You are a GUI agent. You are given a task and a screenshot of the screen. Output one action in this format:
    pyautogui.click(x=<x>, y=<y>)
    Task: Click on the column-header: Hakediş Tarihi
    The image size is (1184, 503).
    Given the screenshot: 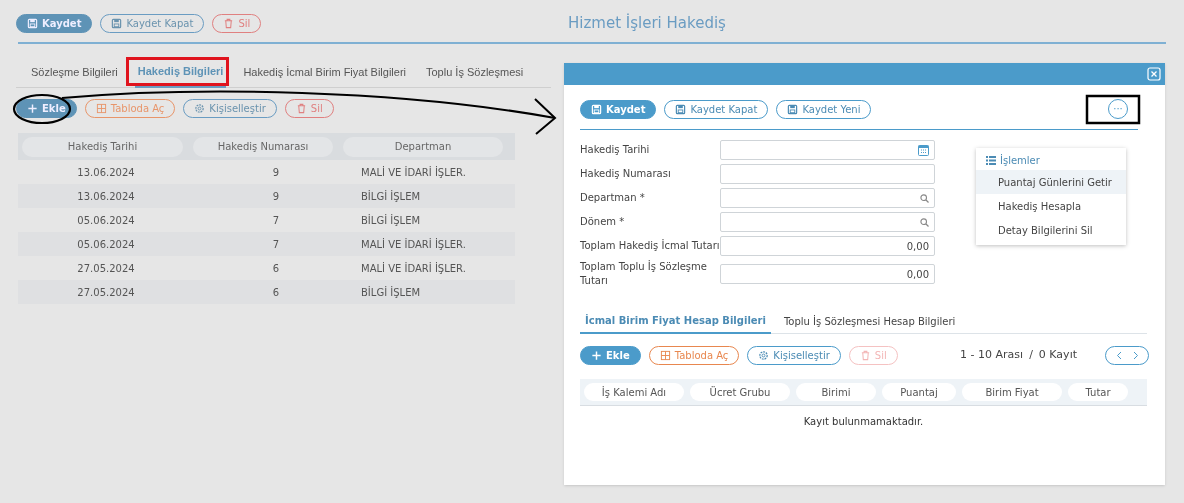 What is the action you would take?
    pyautogui.click(x=102, y=146)
    